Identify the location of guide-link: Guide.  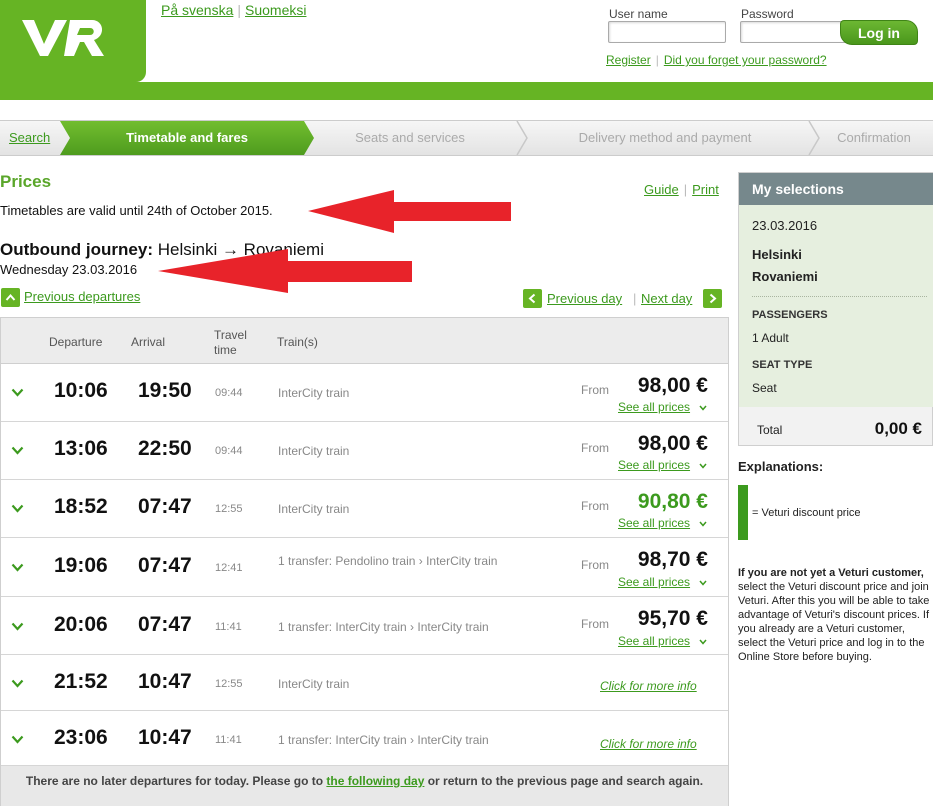
(661, 189).